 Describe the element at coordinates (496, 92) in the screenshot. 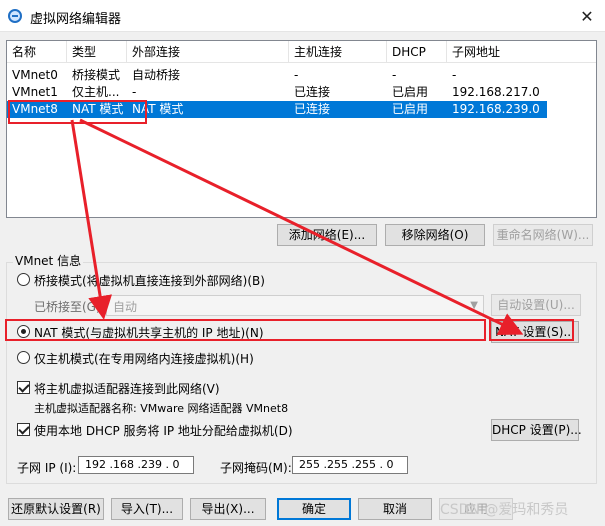

I see `cell-subnet: 192.168.217.0` at that location.